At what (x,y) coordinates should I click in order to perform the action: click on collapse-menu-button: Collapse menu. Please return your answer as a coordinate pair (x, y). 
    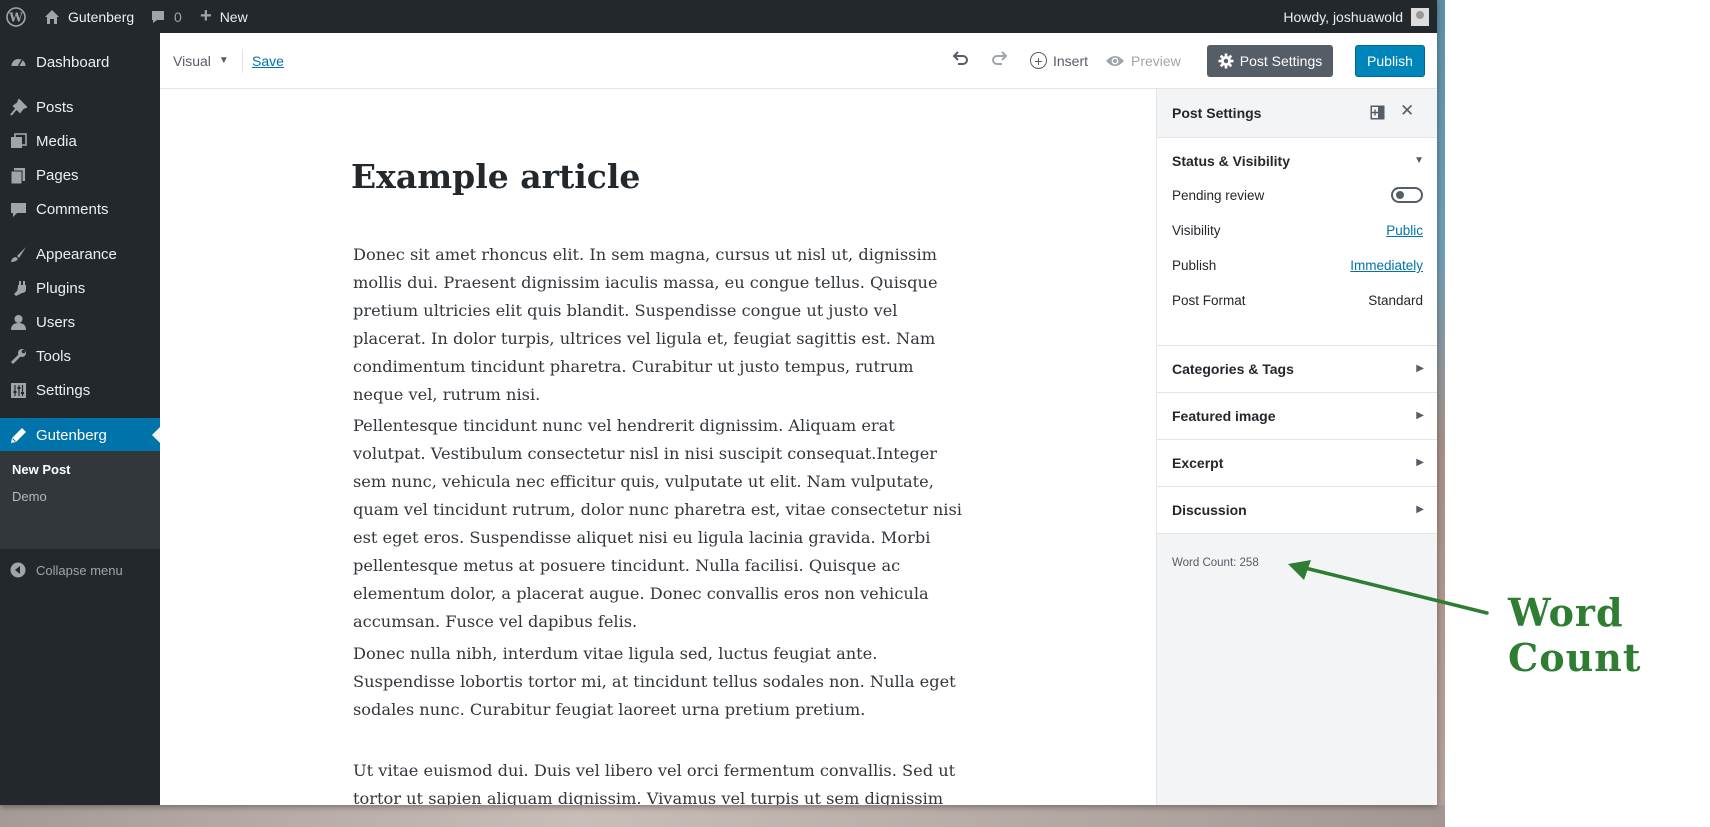
    Looking at the image, I should click on (80, 570).